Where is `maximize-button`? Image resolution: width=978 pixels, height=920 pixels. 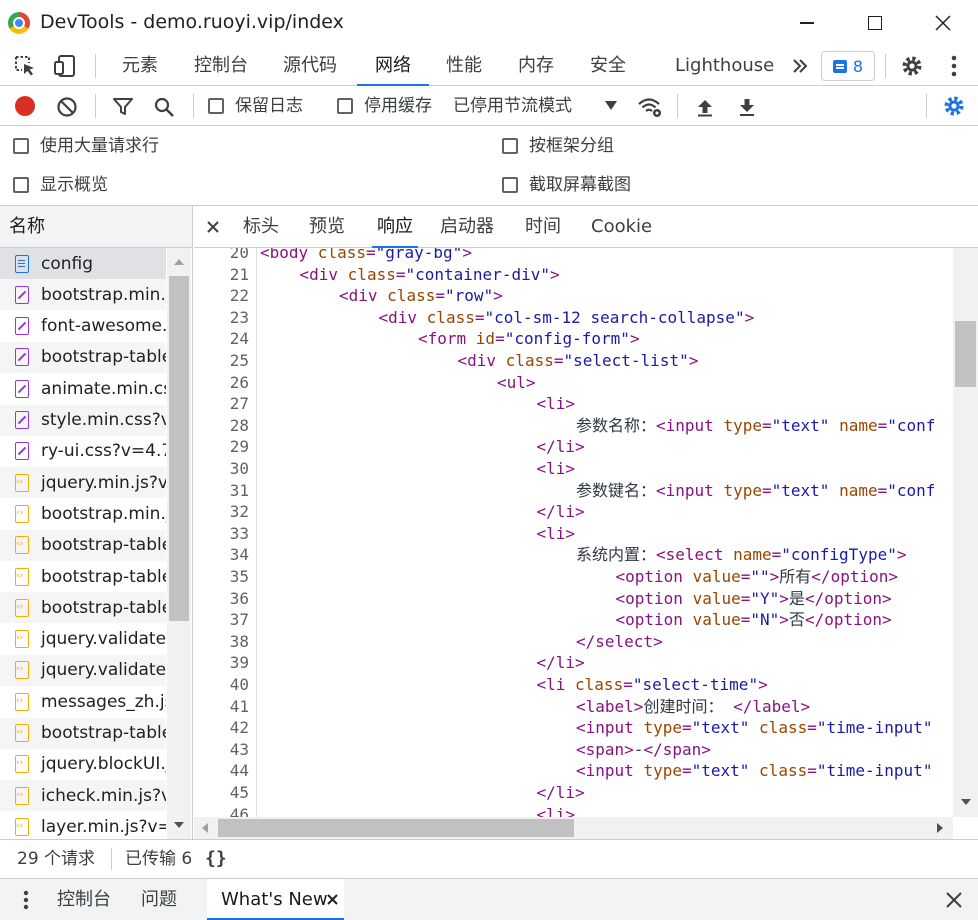
maximize-button is located at coordinates (875, 23).